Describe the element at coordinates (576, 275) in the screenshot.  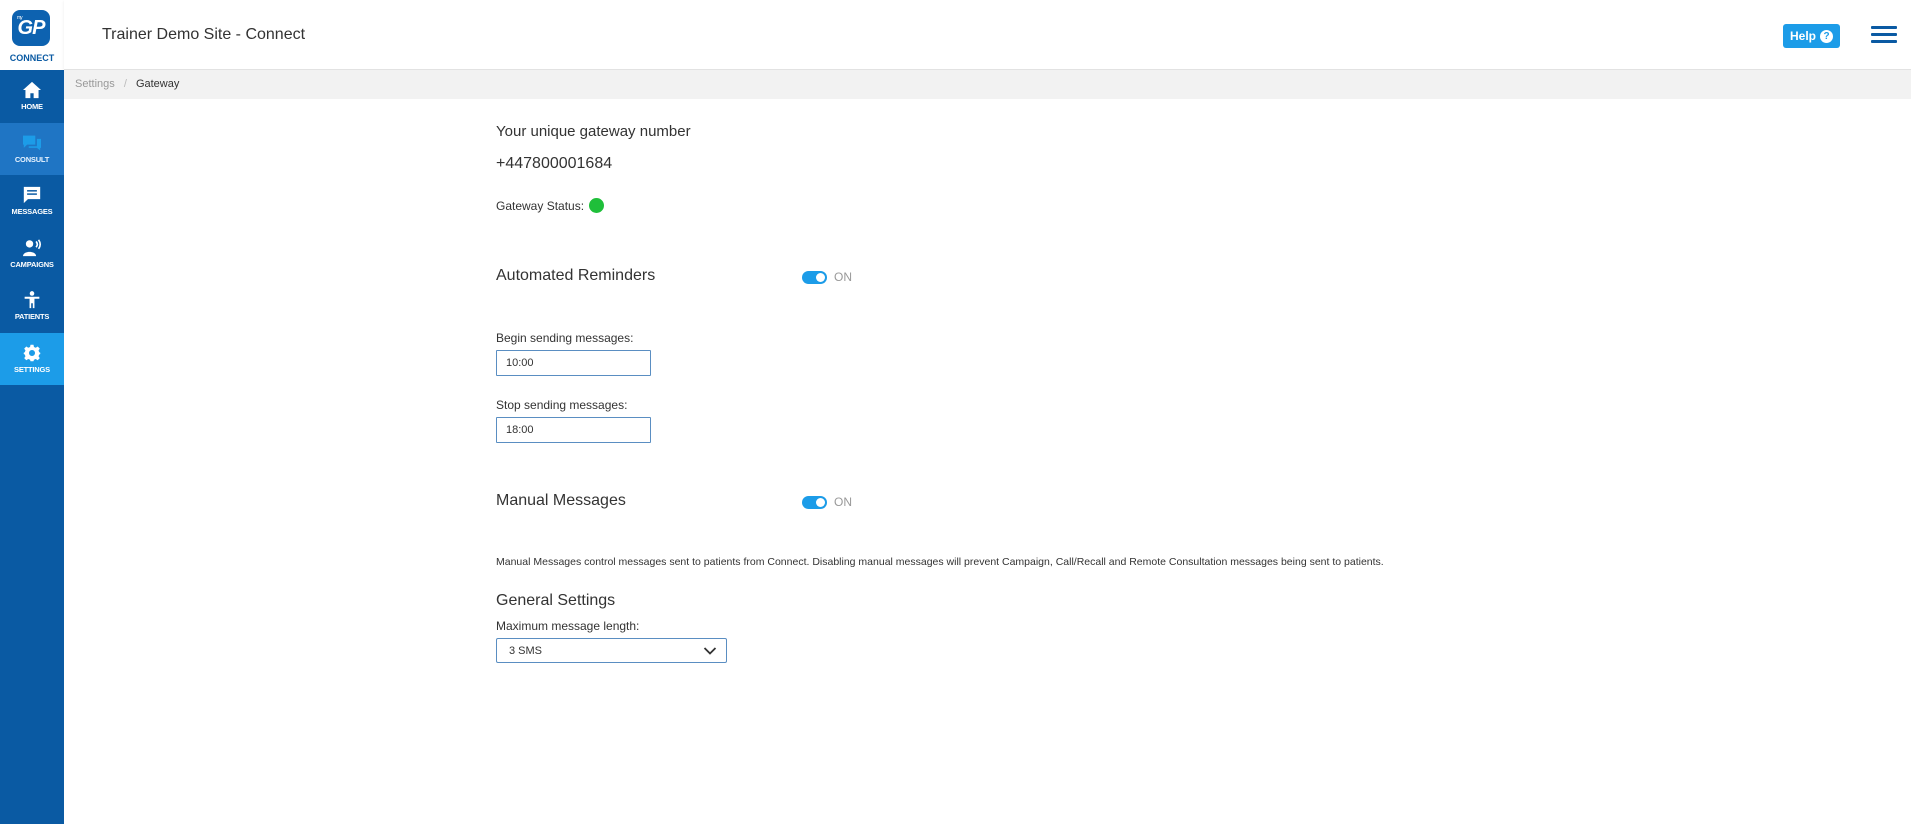
I see `automated-reminders-title: Automated Reminders` at that location.